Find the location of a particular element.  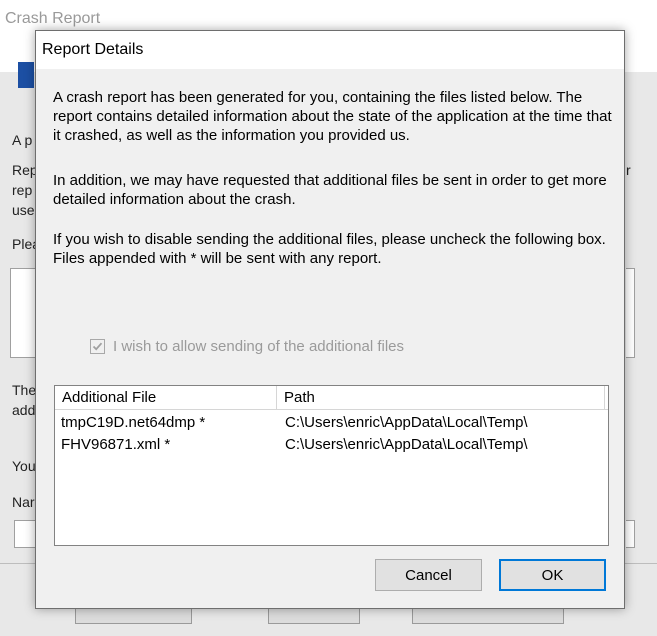

column-header-path: Path is located at coordinates (441, 397).